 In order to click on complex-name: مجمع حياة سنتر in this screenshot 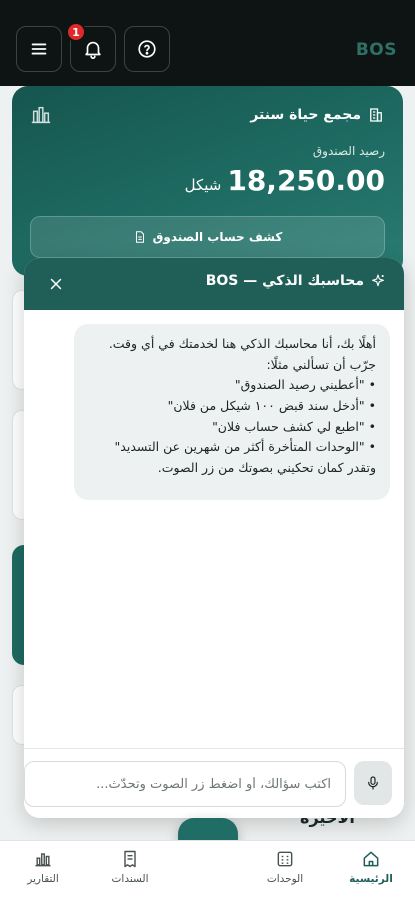, I will do `click(305, 115)`.